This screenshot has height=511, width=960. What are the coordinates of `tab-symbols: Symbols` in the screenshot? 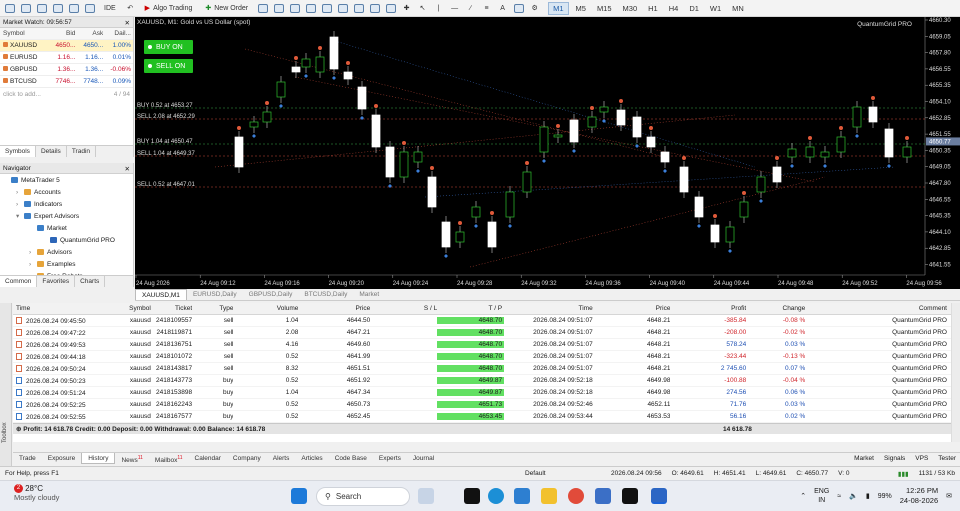 It's located at (18, 151).